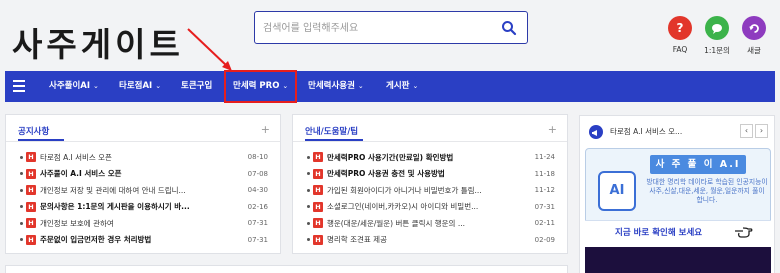 The height and width of the screenshot is (273, 780). I want to click on panel-title: 공지사항, so click(33, 131).